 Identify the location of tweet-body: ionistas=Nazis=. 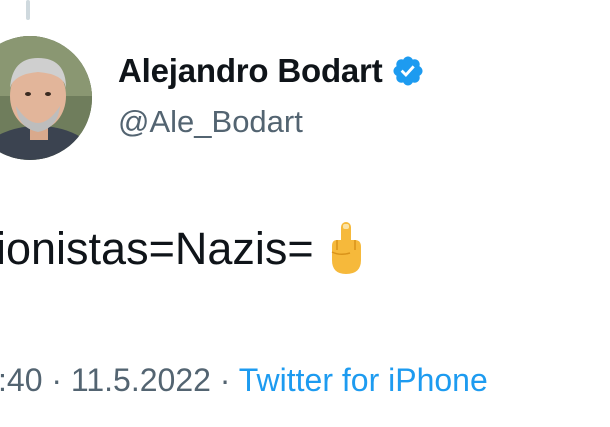
(183, 249).